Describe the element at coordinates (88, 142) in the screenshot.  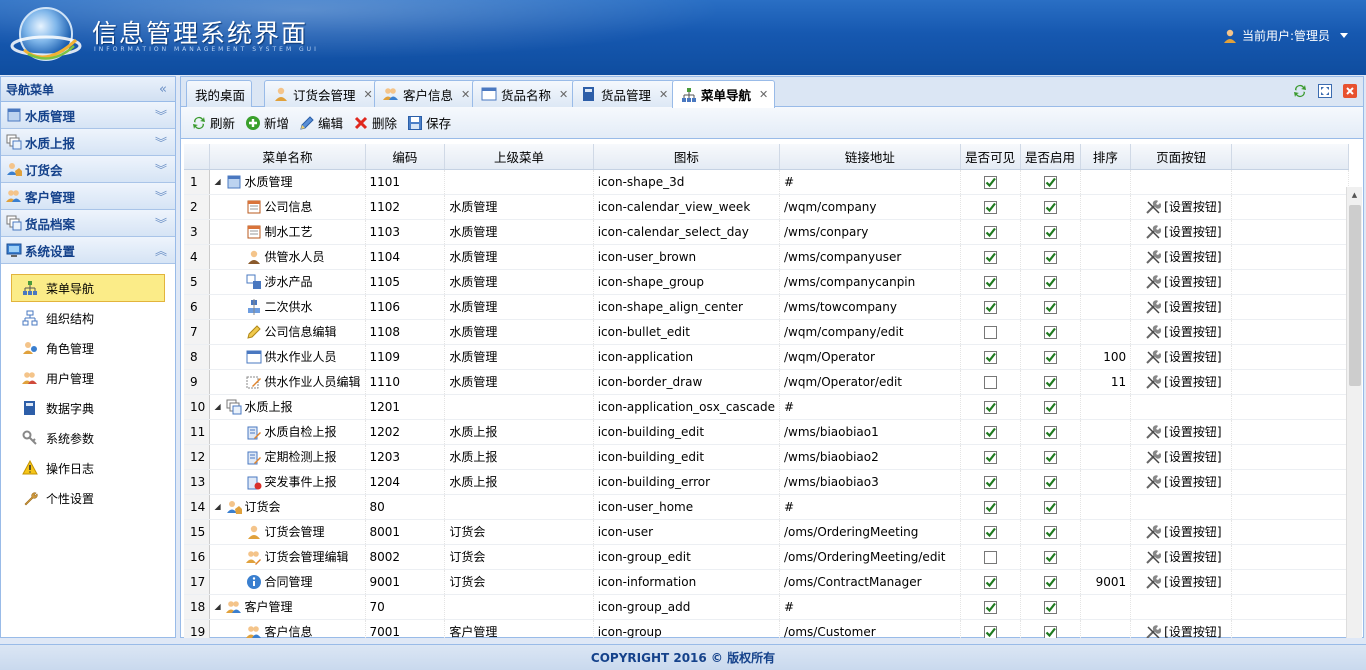
I see `sidebar-group: 水质上报 ︾` at that location.